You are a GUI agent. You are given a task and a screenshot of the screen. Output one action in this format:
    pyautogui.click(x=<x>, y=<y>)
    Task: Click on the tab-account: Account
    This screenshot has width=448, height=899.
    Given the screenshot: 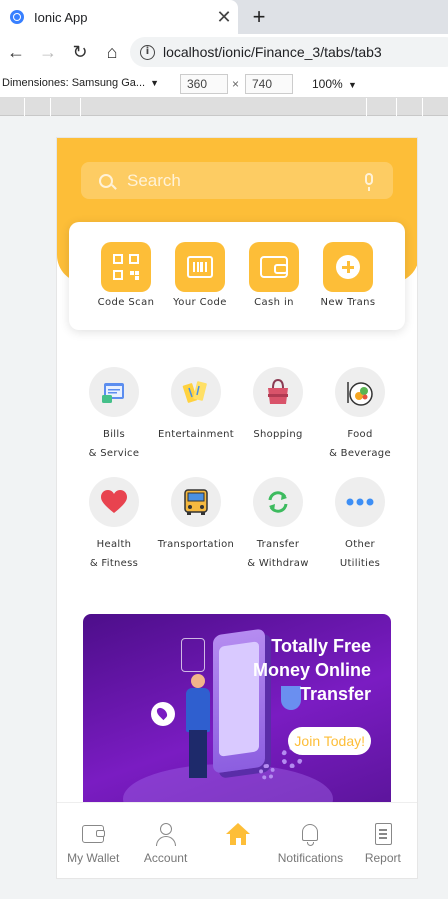 What is the action you would take?
    pyautogui.click(x=165, y=840)
    